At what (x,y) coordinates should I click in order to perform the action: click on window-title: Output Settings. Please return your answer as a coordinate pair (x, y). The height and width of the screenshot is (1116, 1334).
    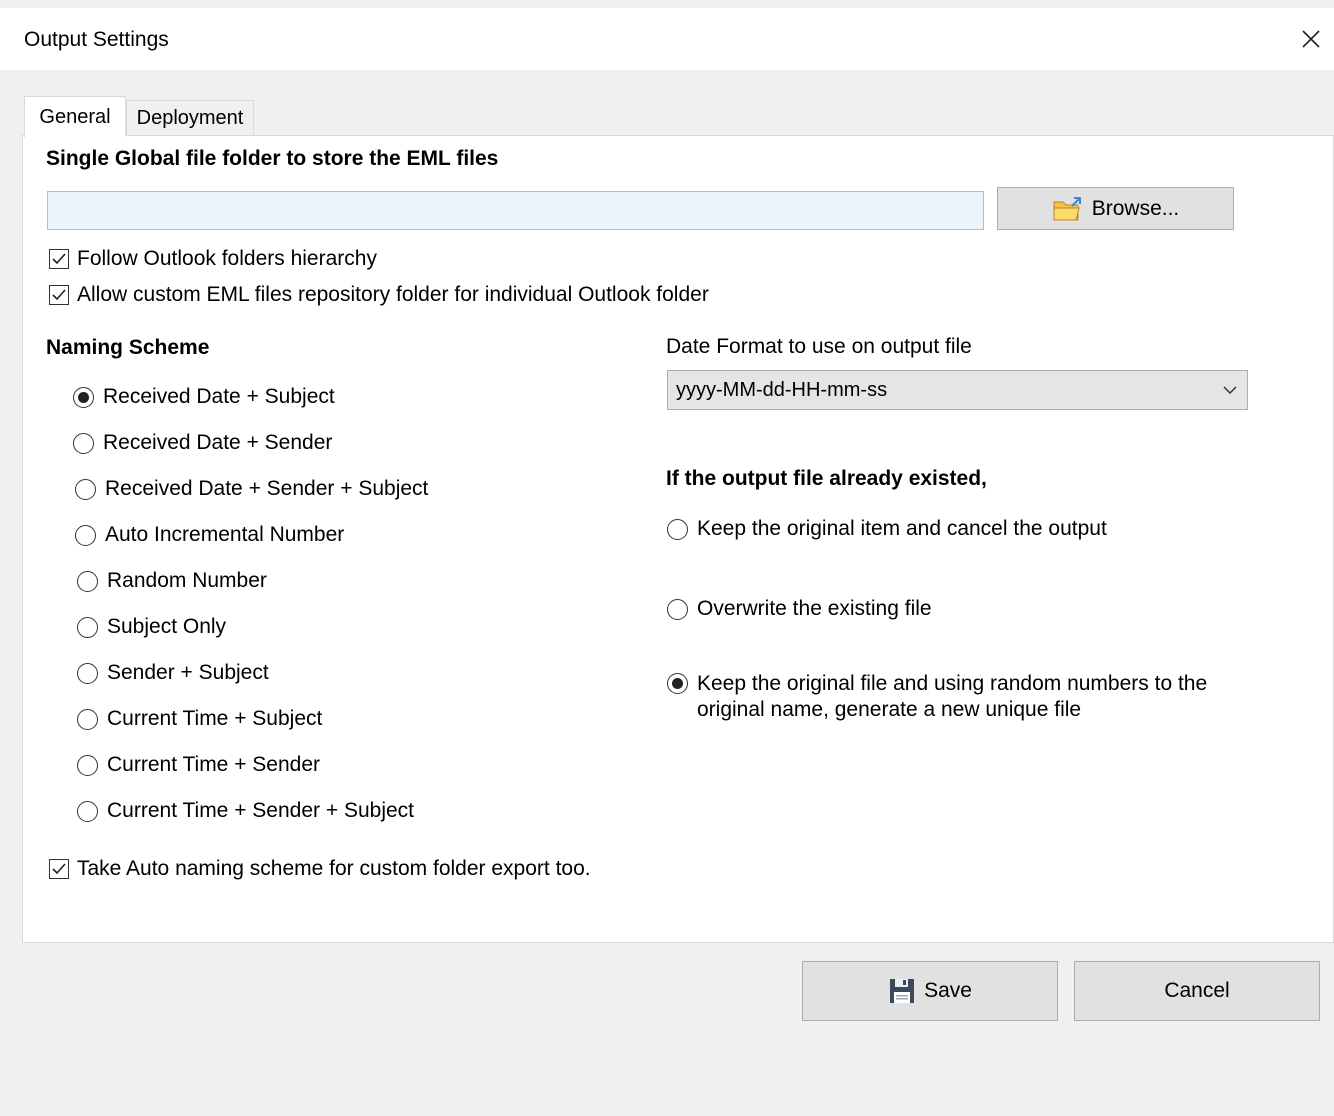
    Looking at the image, I should click on (96, 39).